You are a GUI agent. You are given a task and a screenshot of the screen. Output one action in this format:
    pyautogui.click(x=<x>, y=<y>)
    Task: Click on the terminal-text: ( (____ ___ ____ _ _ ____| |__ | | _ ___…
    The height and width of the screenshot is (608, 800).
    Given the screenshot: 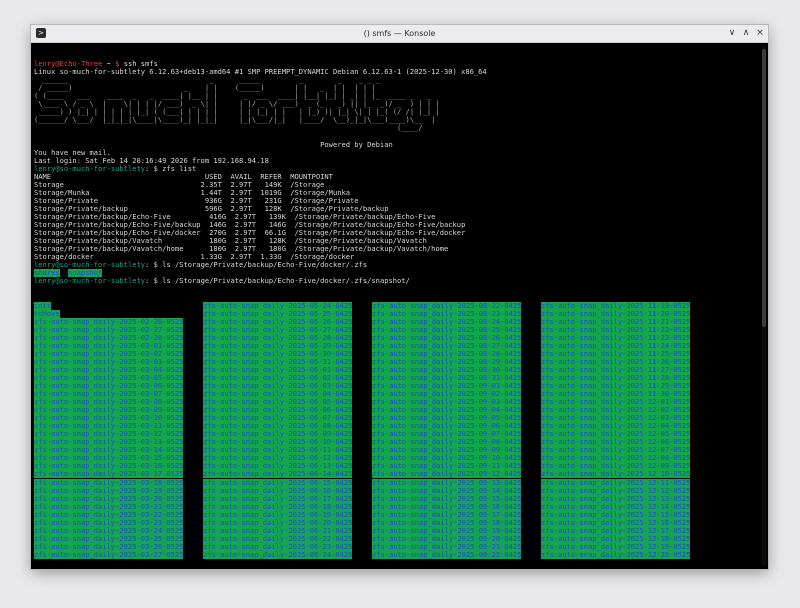 What is the action you would take?
    pyautogui.click(x=235, y=96)
    